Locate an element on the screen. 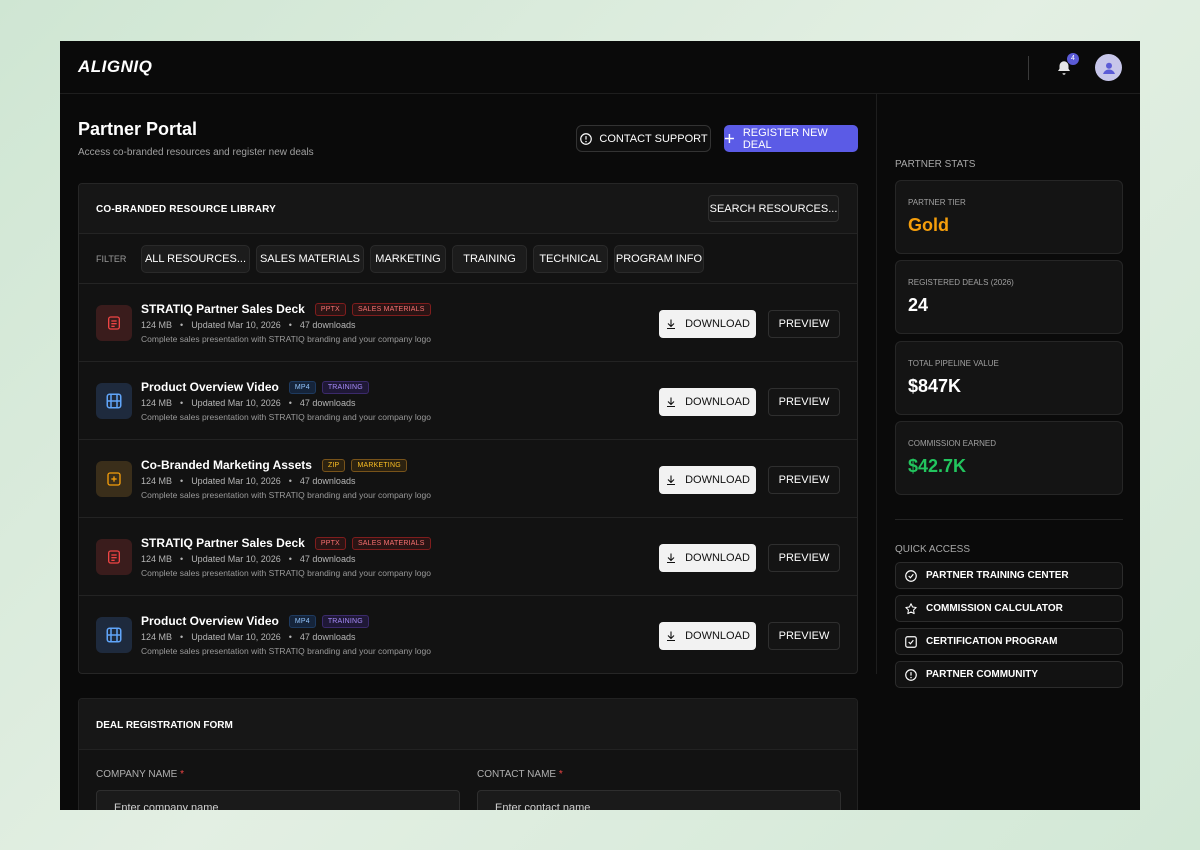 Image resolution: width=1200 pixels, height=850 pixels. register-new-deal-label: REGISTER NEW DEAL is located at coordinates (785, 138).